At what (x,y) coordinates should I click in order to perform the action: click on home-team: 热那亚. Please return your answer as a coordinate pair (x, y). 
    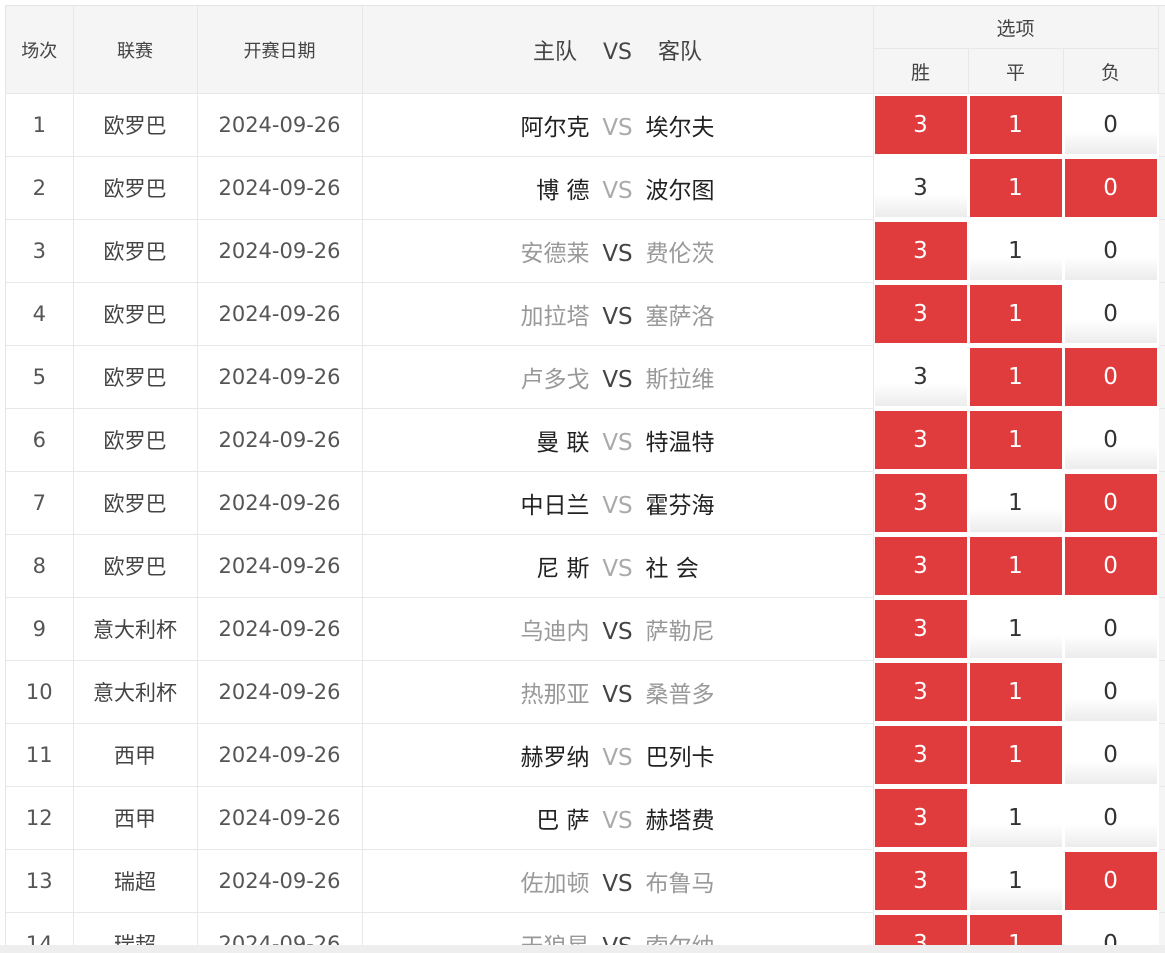
    Looking at the image, I should click on (555, 695).